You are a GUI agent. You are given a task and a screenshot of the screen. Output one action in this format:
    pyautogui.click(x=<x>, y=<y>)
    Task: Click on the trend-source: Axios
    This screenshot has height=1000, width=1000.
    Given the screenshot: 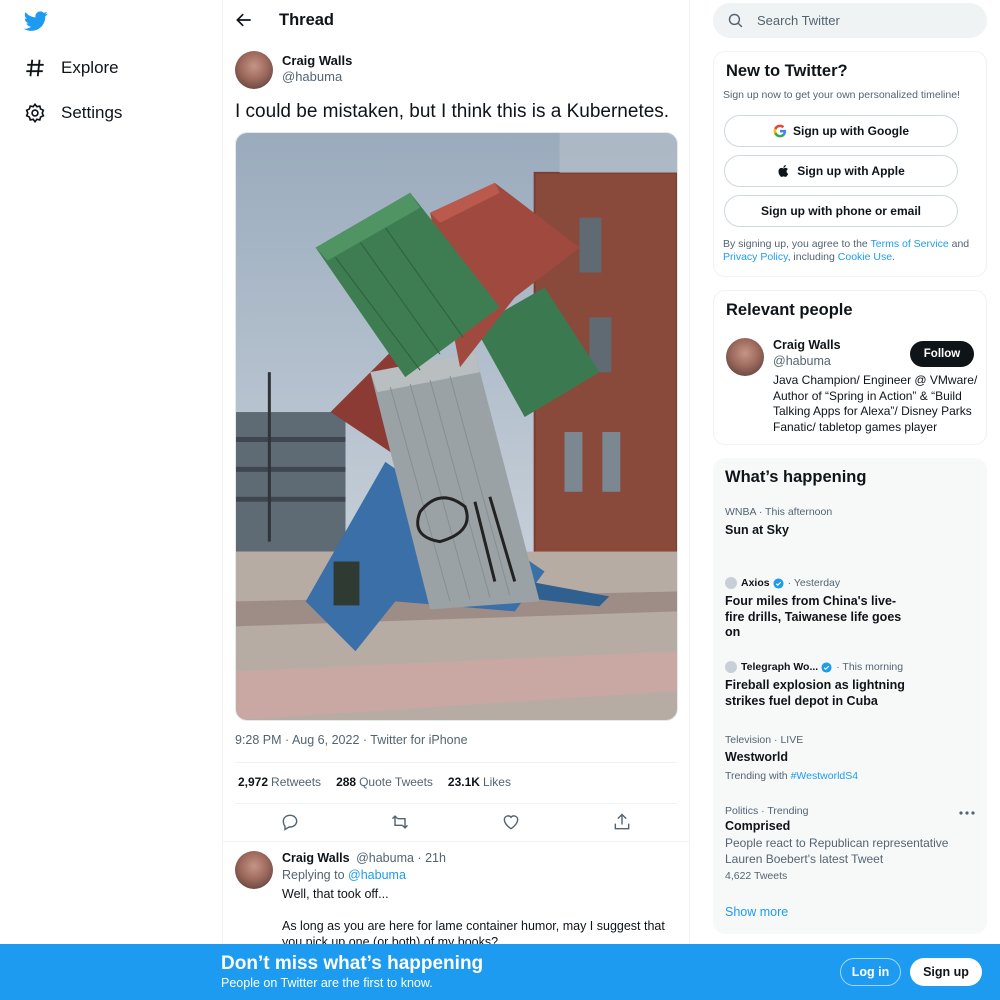 What is the action you would take?
    pyautogui.click(x=755, y=583)
    